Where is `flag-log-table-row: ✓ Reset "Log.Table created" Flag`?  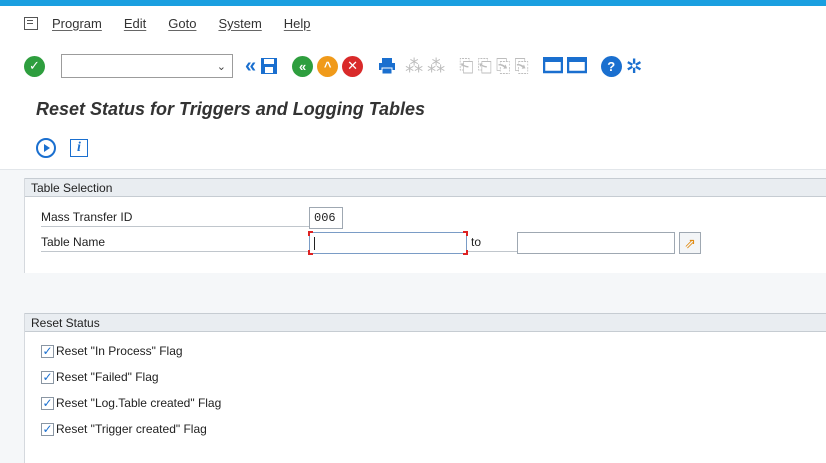
flag-log-table-row: ✓ Reset "Log.Table created" Flag is located at coordinates (131, 403).